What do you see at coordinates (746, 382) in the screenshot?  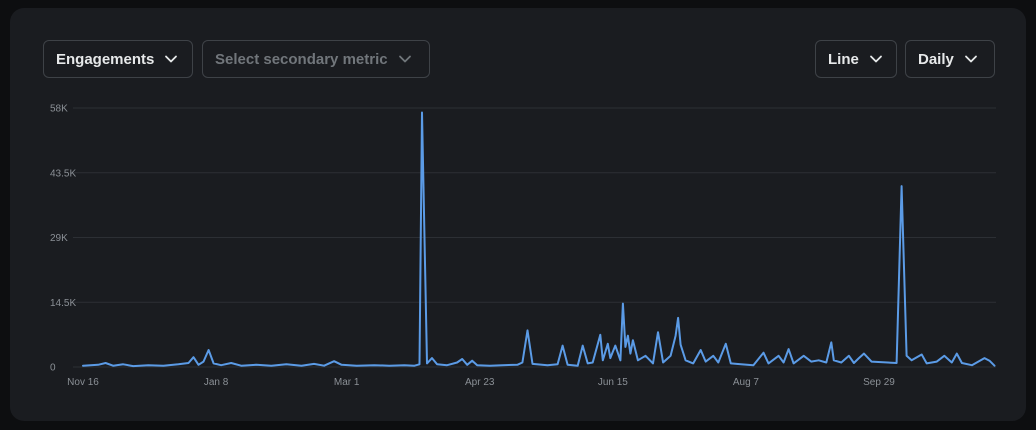 I see `x-tick-label: Aug 7` at bounding box center [746, 382].